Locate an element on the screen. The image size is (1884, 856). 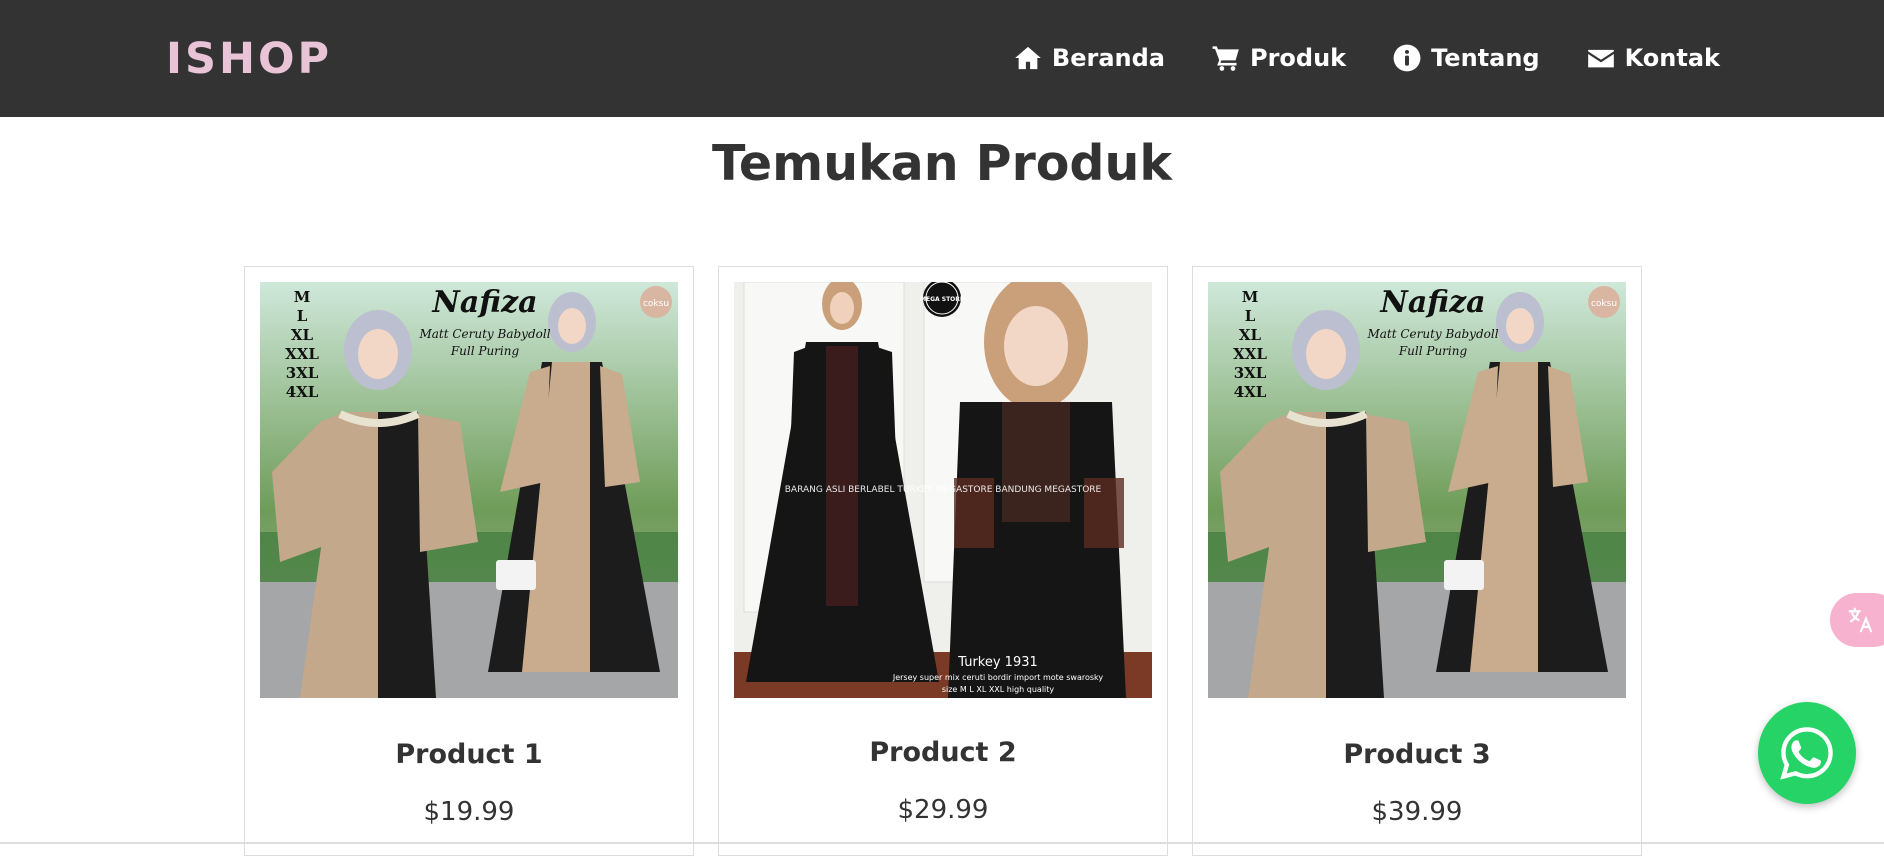
product-price: $39.99 is located at coordinates (1417, 812).